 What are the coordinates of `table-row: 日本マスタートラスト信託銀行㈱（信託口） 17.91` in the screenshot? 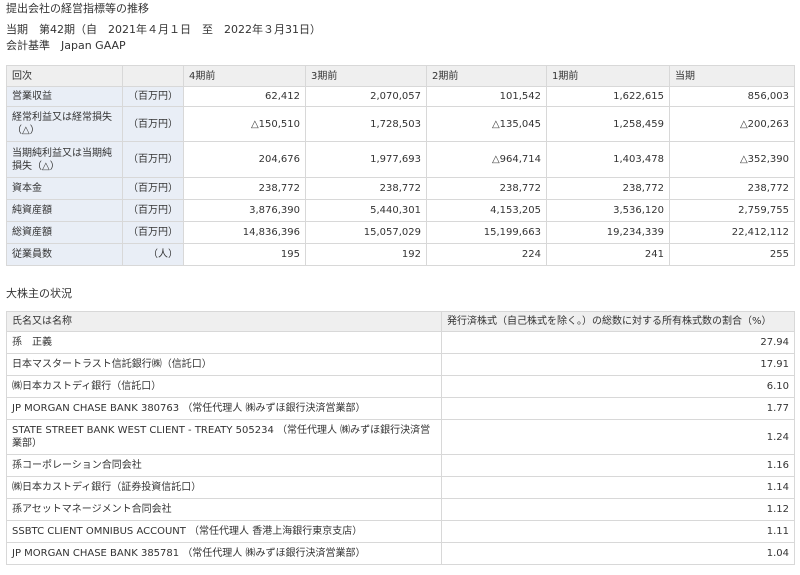 It's located at (400, 364).